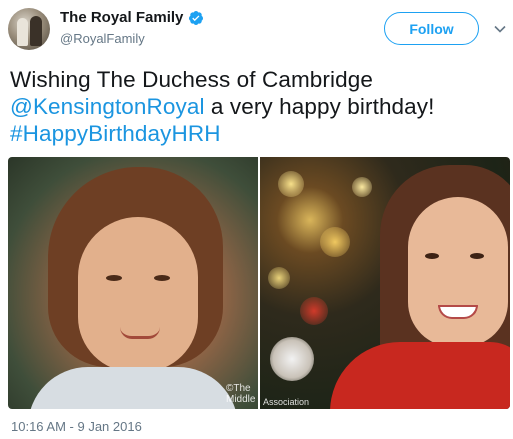 The height and width of the screenshot is (439, 513). Describe the element at coordinates (107, 106) in the screenshot. I see `mention-link: @KensingtonRoyal` at that location.